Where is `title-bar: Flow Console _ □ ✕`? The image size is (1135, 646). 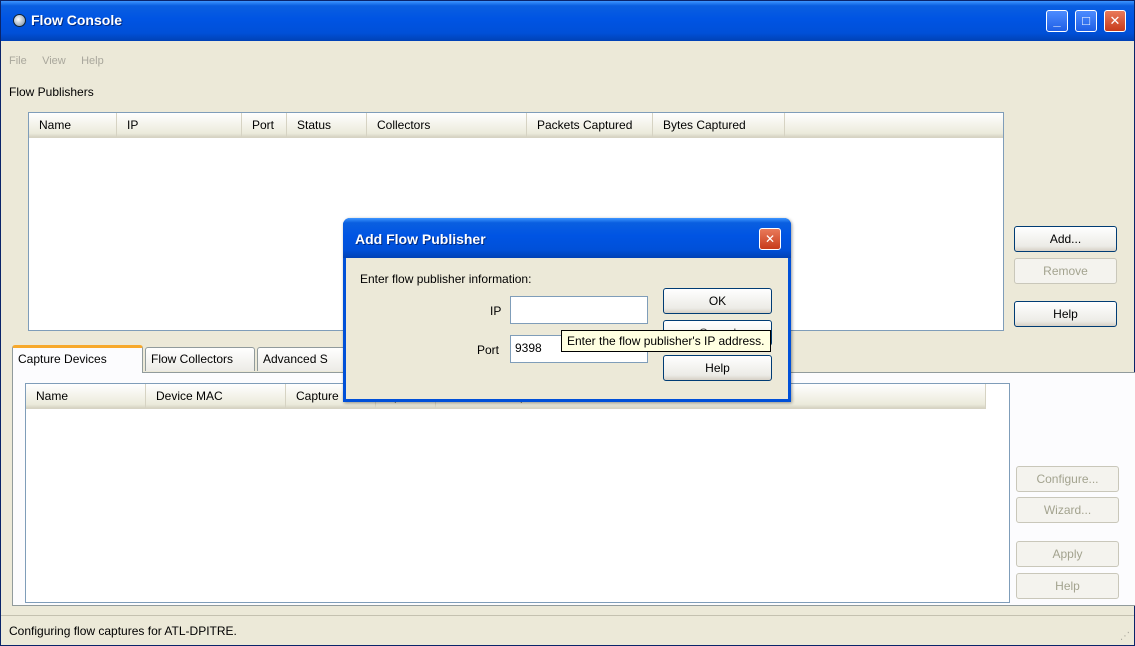 title-bar: Flow Console _ □ ✕ is located at coordinates (567, 21).